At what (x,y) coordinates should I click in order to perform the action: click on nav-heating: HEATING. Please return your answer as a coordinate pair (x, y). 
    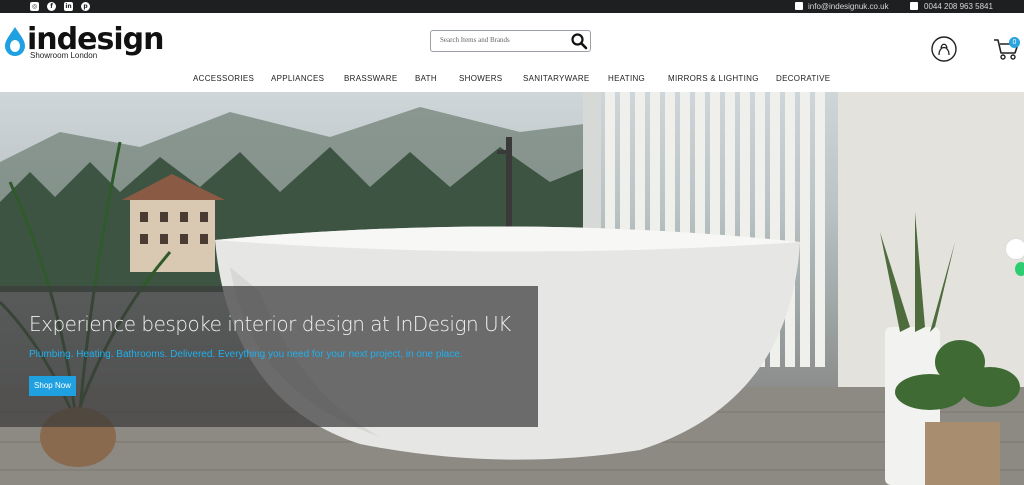
    Looking at the image, I should click on (626, 79).